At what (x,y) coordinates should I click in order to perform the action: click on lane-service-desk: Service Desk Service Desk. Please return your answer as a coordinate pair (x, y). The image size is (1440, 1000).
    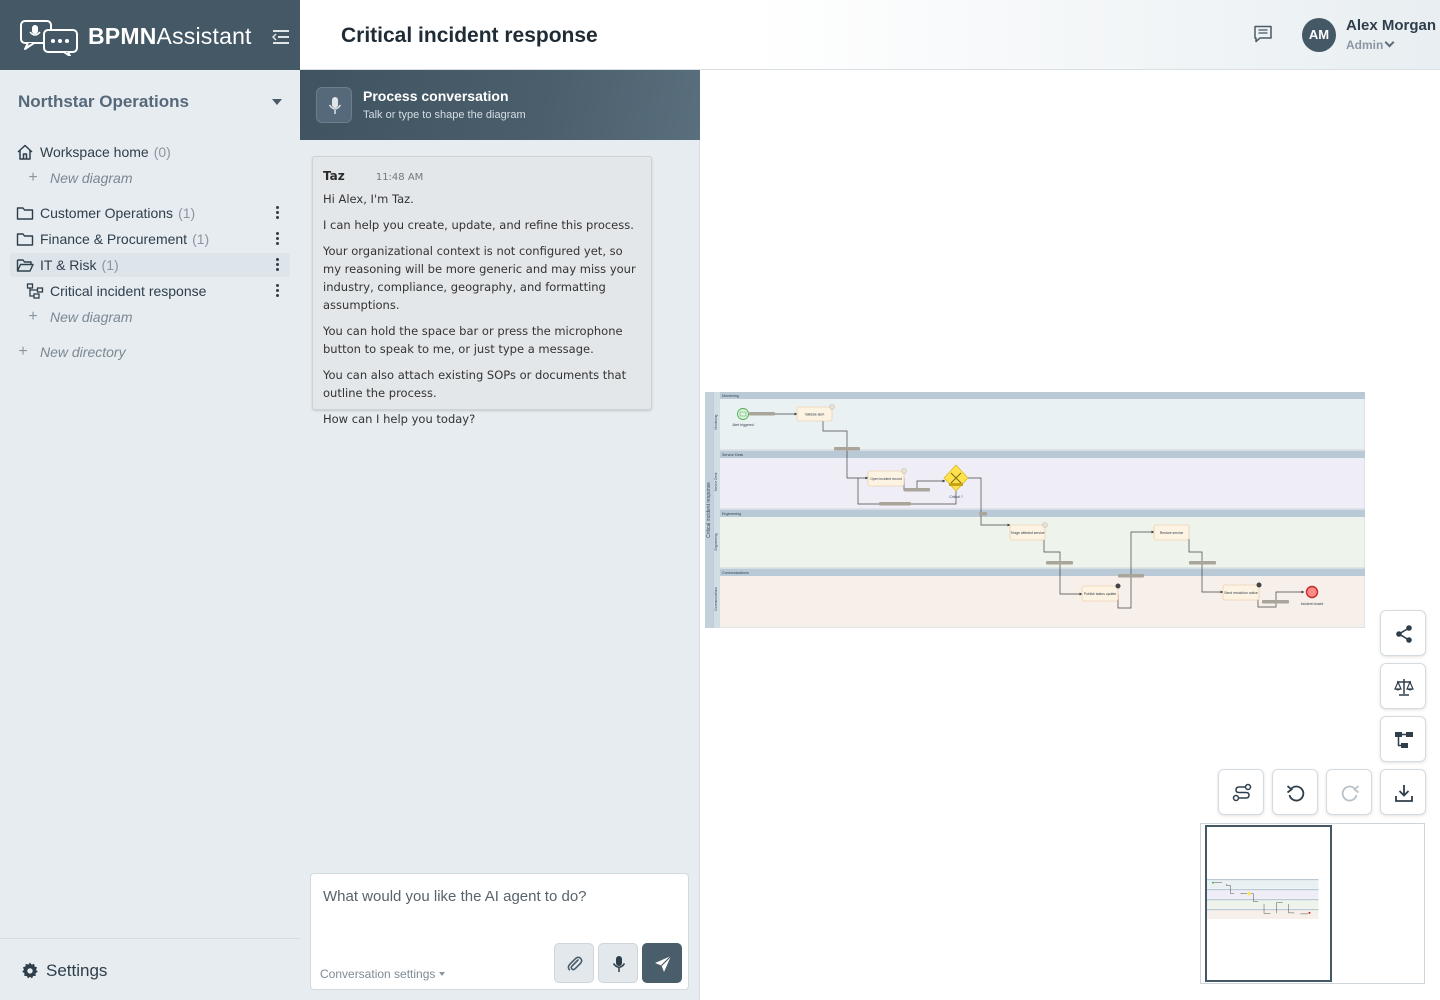
    Looking at the image, I should click on (1039, 480).